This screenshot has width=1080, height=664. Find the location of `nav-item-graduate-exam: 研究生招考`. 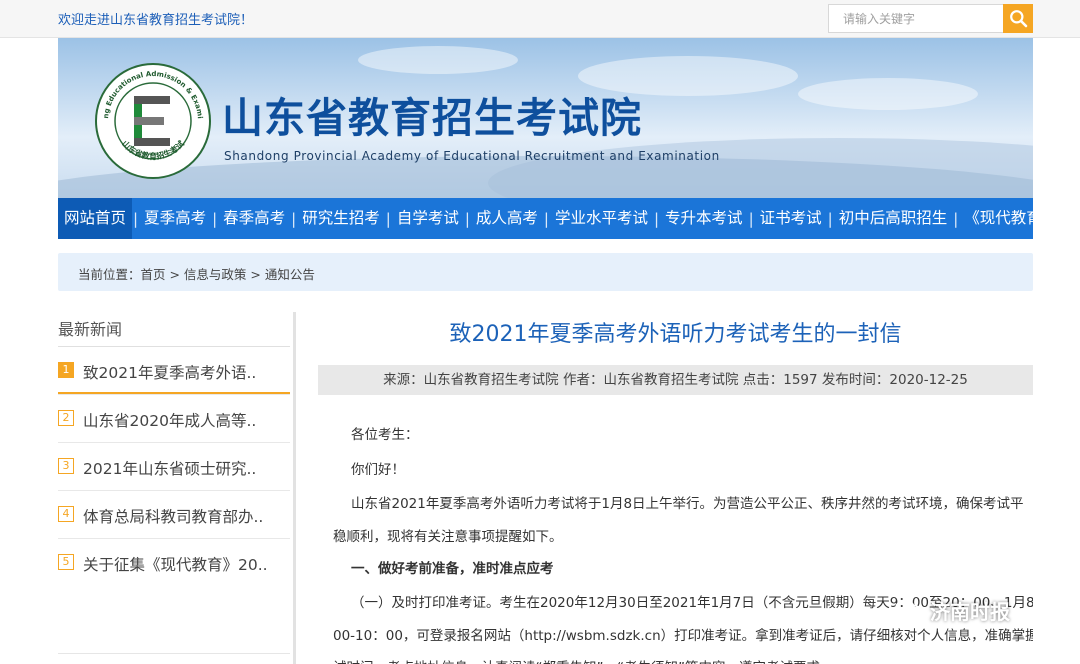

nav-item-graduate-exam: 研究生招考 is located at coordinates (341, 218).